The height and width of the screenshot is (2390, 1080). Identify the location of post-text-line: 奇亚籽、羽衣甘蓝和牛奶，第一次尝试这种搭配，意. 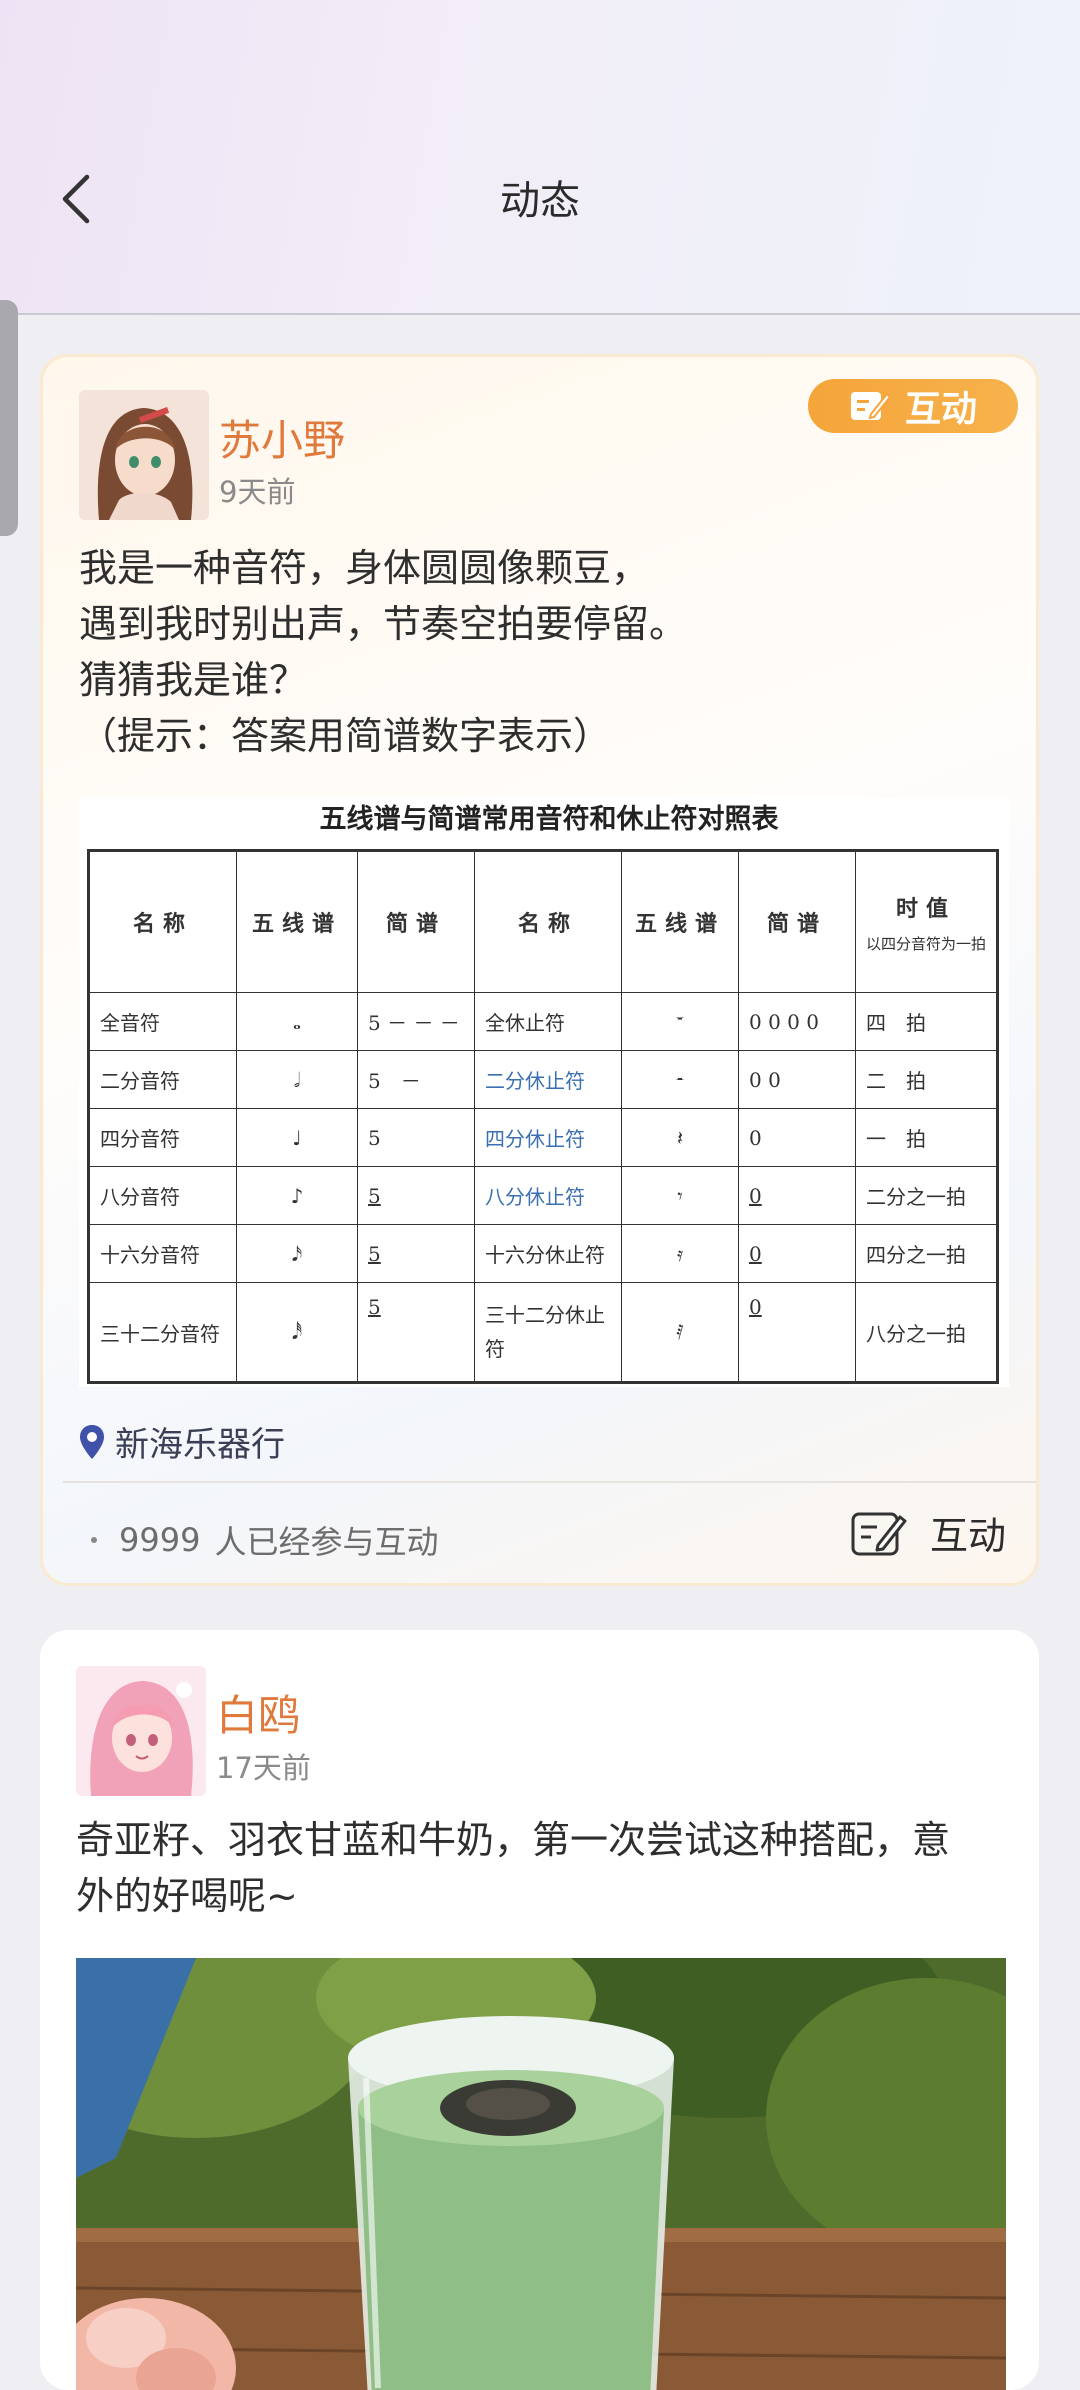
(513, 1840).